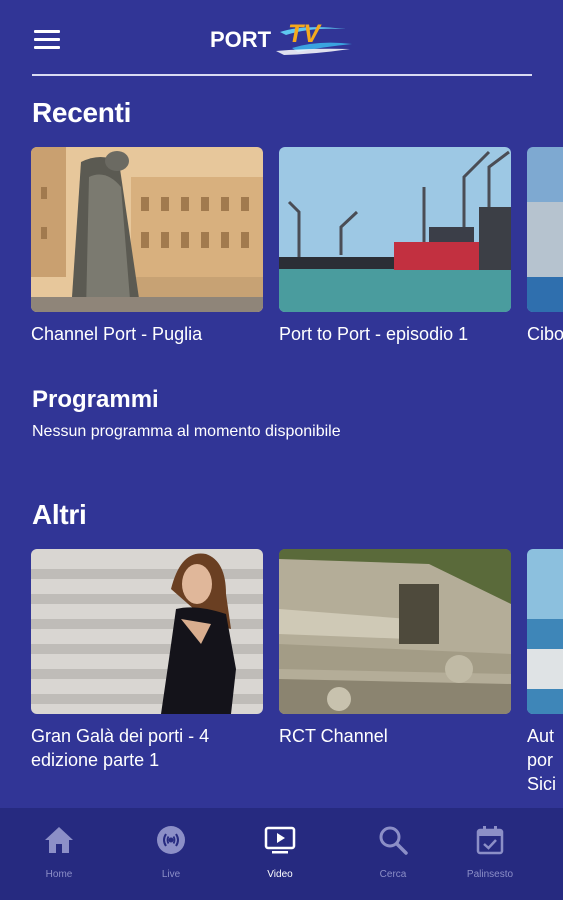 The width and height of the screenshot is (563, 900). Describe the element at coordinates (393, 874) in the screenshot. I see `nav-cerca-label: Cerca` at that location.